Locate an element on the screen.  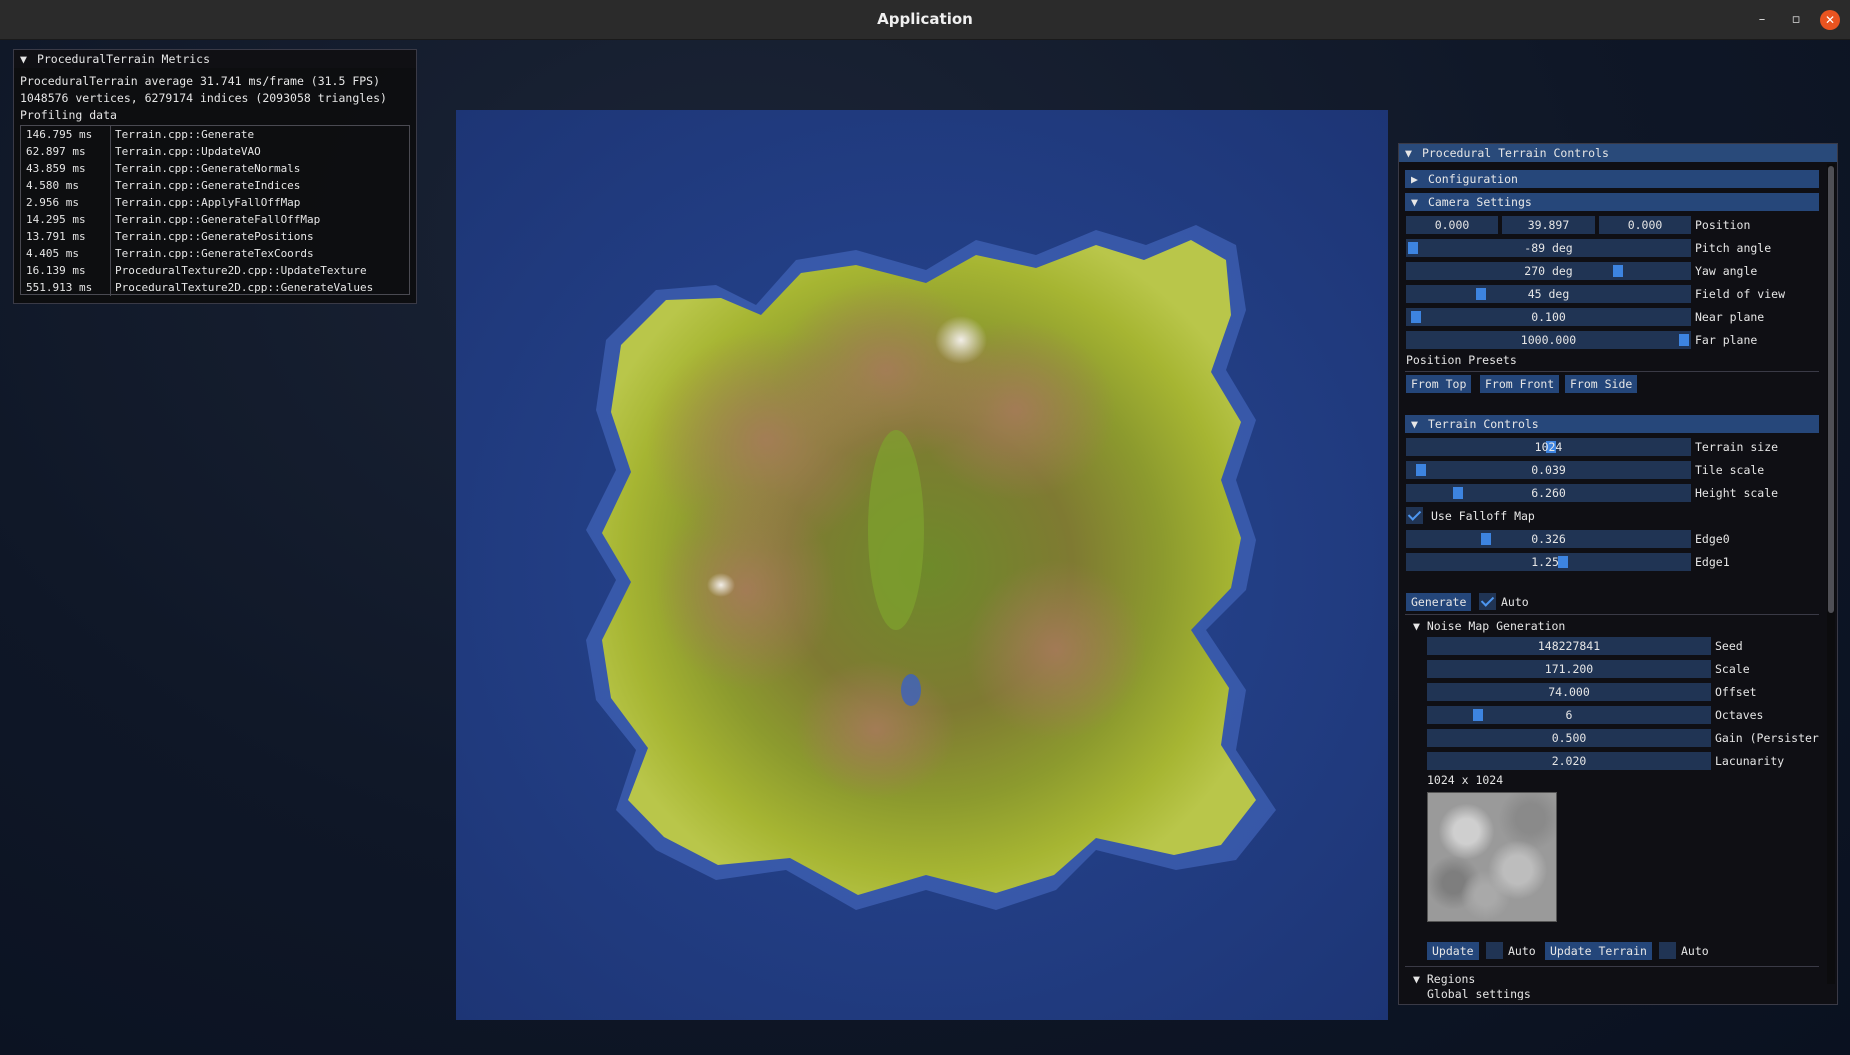
table-row: 4.580 ms Terrain.cpp::GenerateIndices is located at coordinates (215, 185).